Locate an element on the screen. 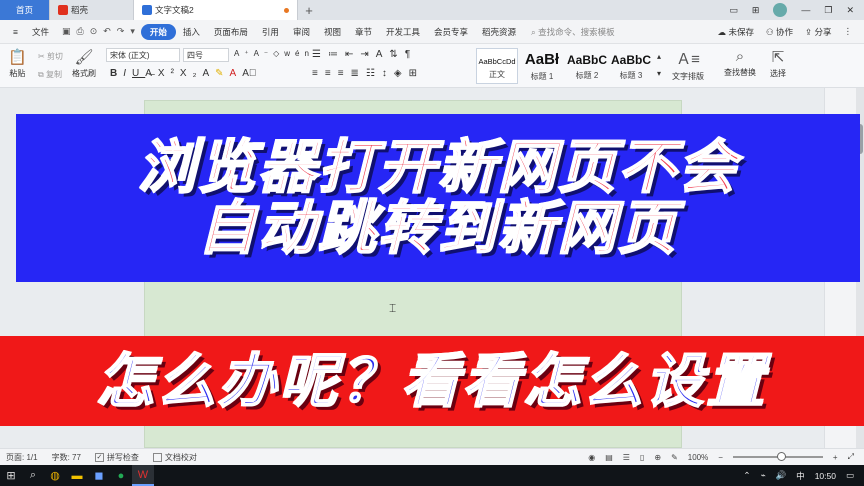 The width and height of the screenshot is (864, 486). font-size-select: 四号 is located at coordinates (206, 55).